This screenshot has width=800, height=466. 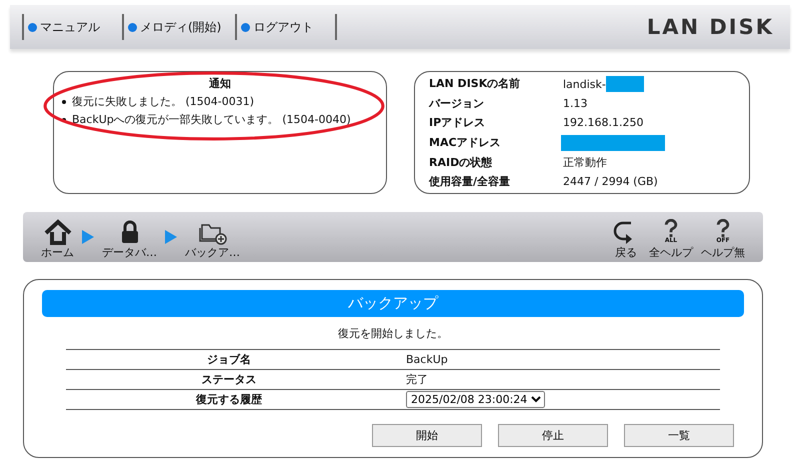 I want to click on notice-item: 復元に失敗しました。 (1504-0031), so click(x=163, y=102).